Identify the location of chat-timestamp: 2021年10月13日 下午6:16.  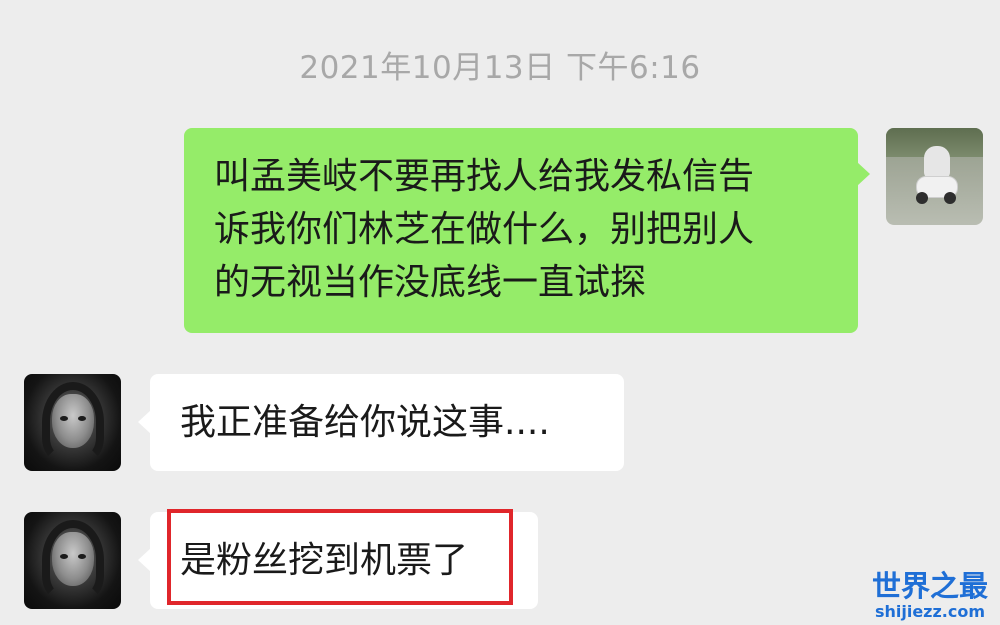
(500, 68).